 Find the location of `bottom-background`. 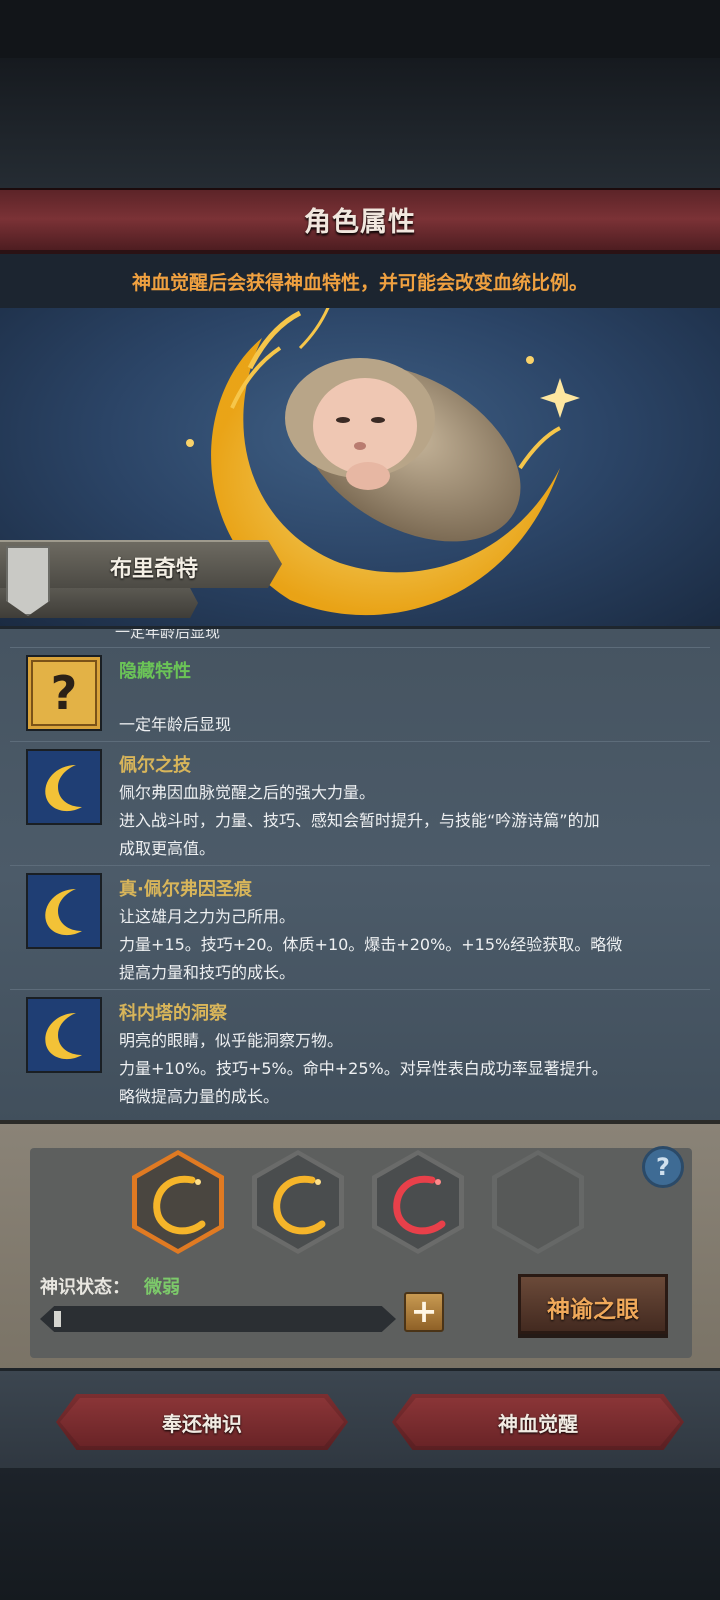

bottom-background is located at coordinates (360, 1534).